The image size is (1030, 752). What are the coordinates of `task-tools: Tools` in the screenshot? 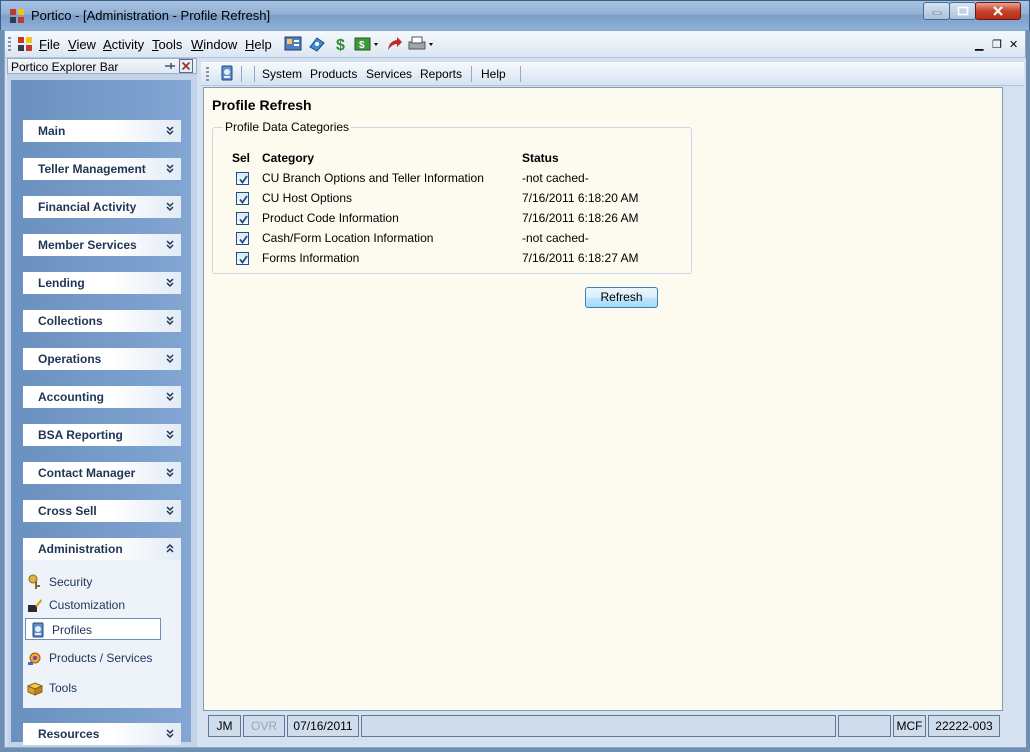 It's located at (102, 688).